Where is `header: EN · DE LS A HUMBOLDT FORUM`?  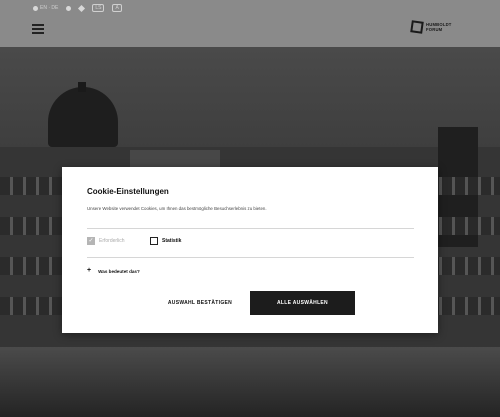
header: EN · DE LS A HUMBOLDT FORUM is located at coordinates (250, 23).